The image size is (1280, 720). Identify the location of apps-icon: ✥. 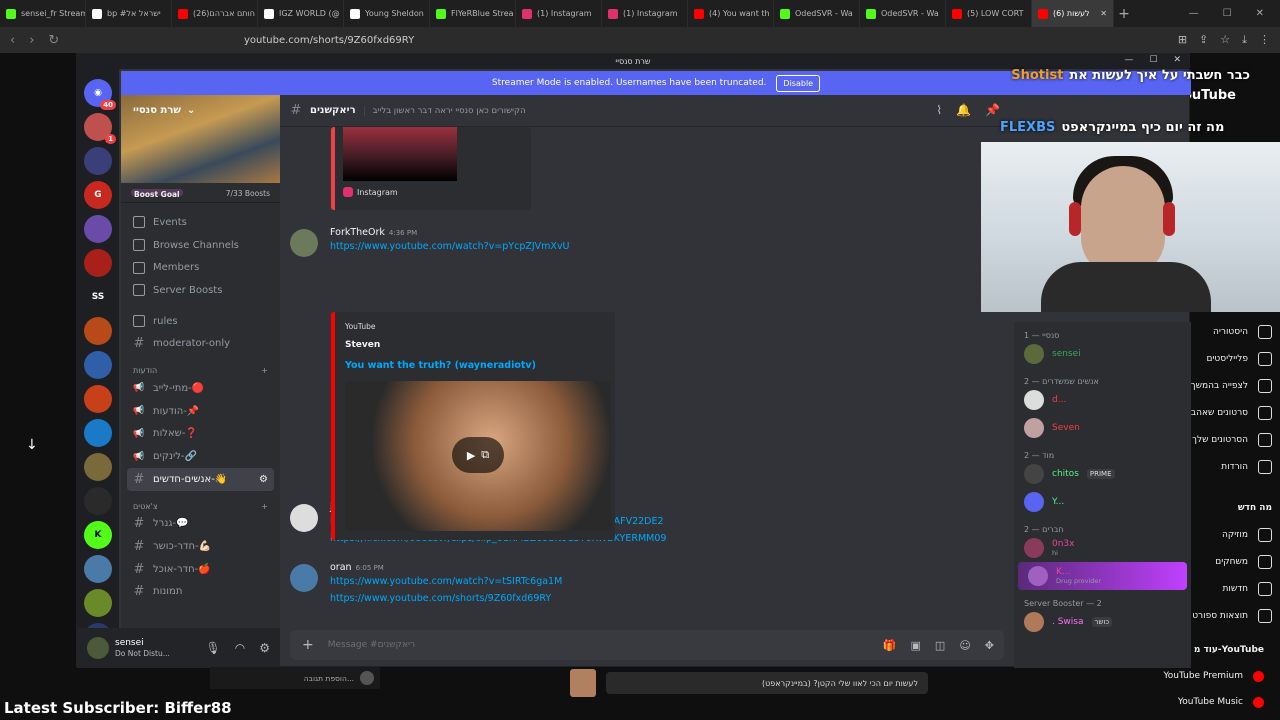
(989, 645).